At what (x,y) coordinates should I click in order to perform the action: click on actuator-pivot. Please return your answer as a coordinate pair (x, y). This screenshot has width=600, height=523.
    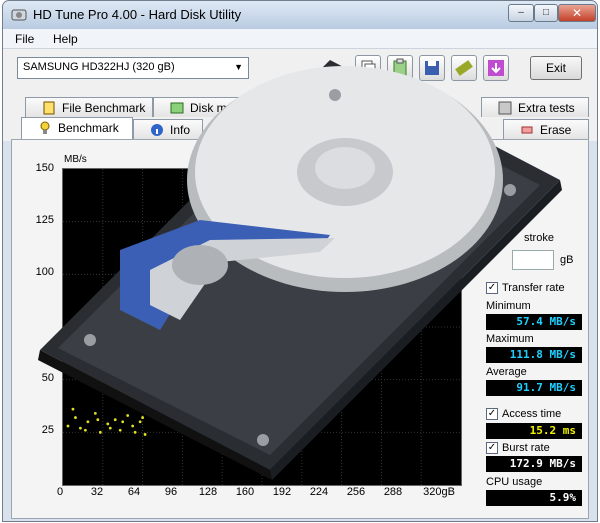
    Looking at the image, I should click on (200, 265).